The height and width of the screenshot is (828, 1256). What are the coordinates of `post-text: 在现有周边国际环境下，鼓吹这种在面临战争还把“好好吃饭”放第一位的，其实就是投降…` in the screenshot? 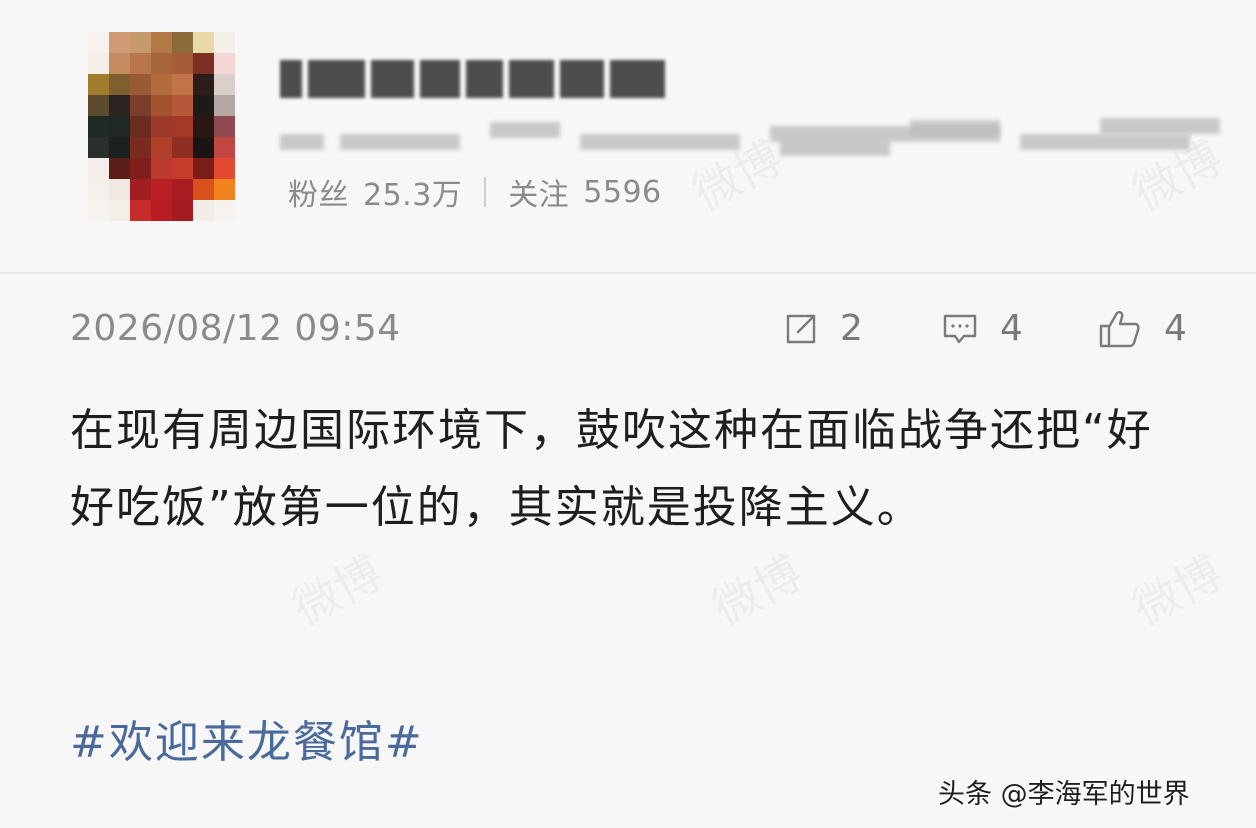 It's located at (611, 469).